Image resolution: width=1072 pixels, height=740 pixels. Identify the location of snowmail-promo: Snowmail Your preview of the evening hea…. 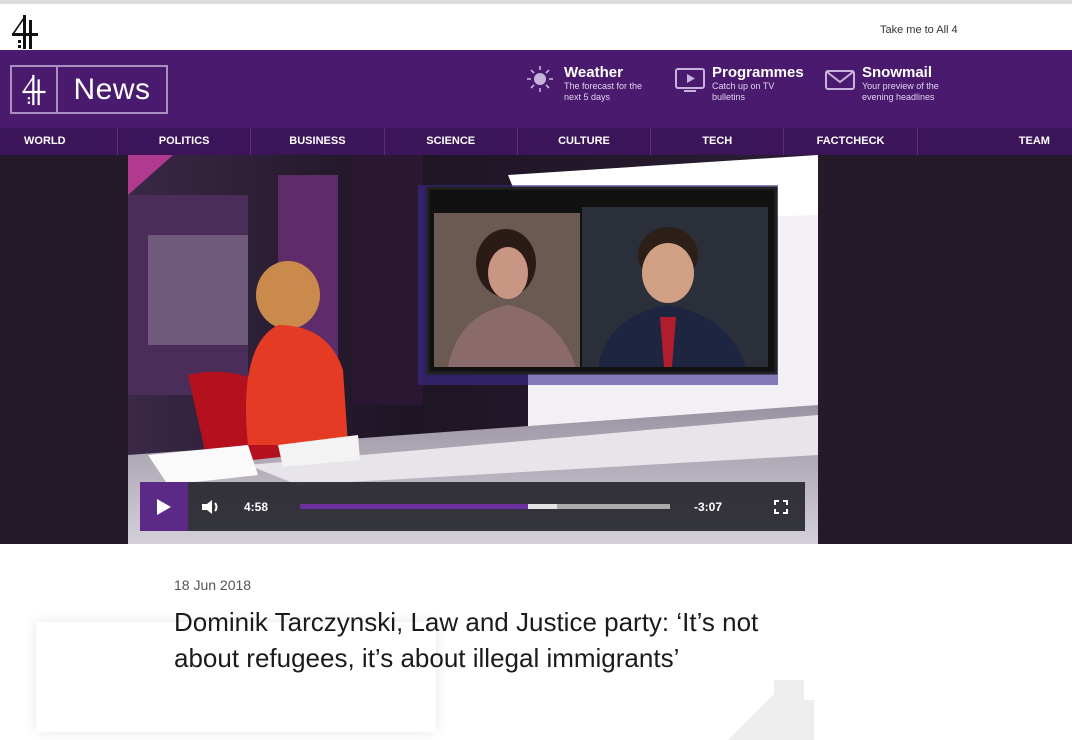
(891, 83).